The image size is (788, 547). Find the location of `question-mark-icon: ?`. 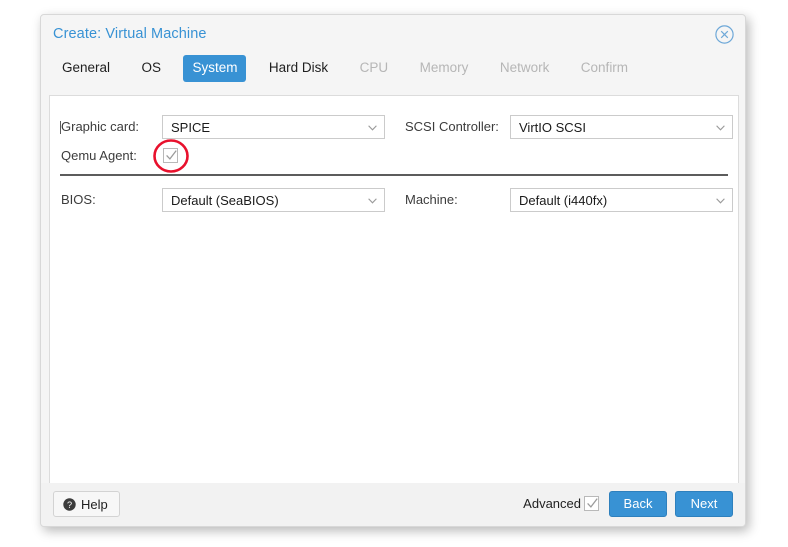

question-mark-icon: ? is located at coordinates (69, 502).